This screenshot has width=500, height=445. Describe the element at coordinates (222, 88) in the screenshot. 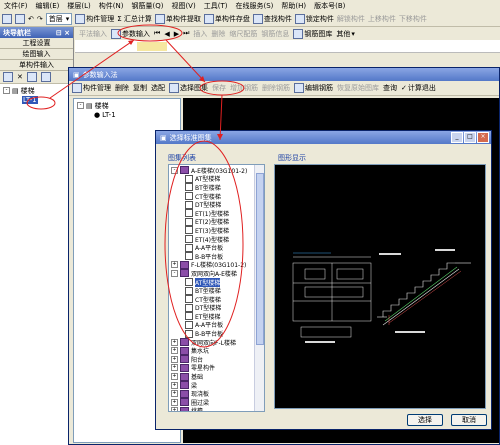

I see `annotation-ellipse-atlas` at that location.